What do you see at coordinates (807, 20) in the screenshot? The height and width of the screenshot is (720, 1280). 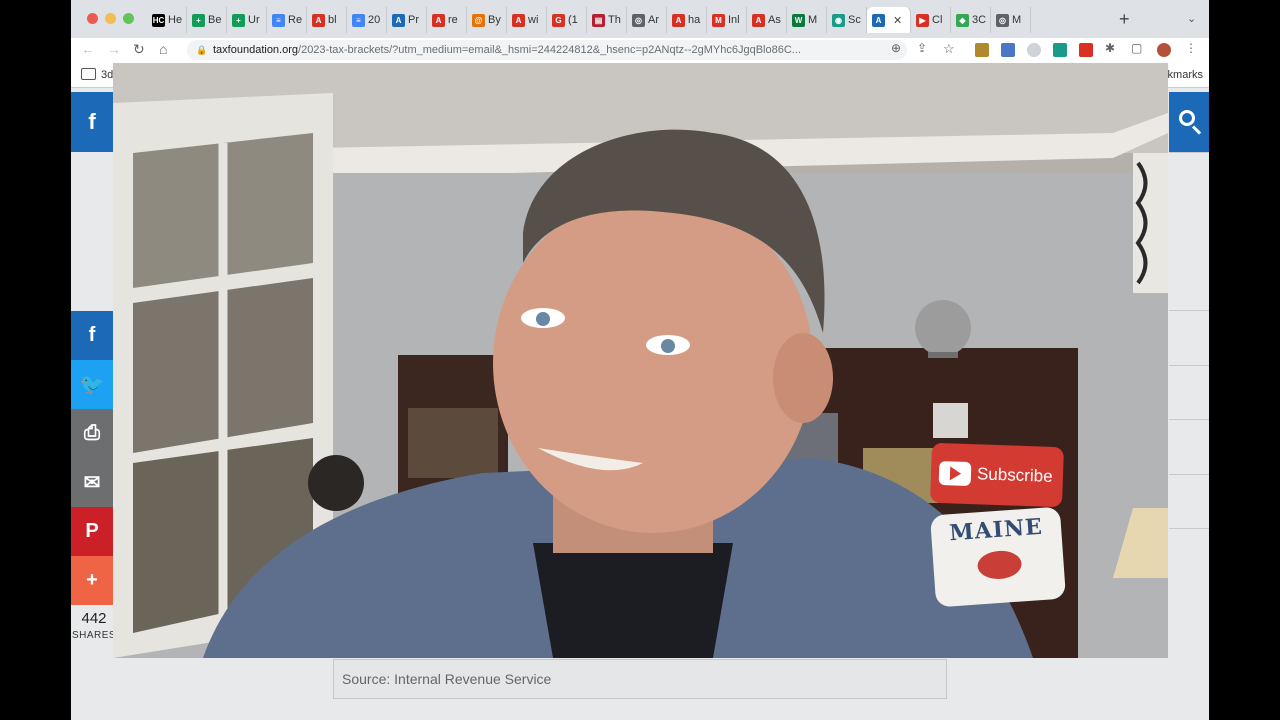 I see `browser-tab: WM` at bounding box center [807, 20].